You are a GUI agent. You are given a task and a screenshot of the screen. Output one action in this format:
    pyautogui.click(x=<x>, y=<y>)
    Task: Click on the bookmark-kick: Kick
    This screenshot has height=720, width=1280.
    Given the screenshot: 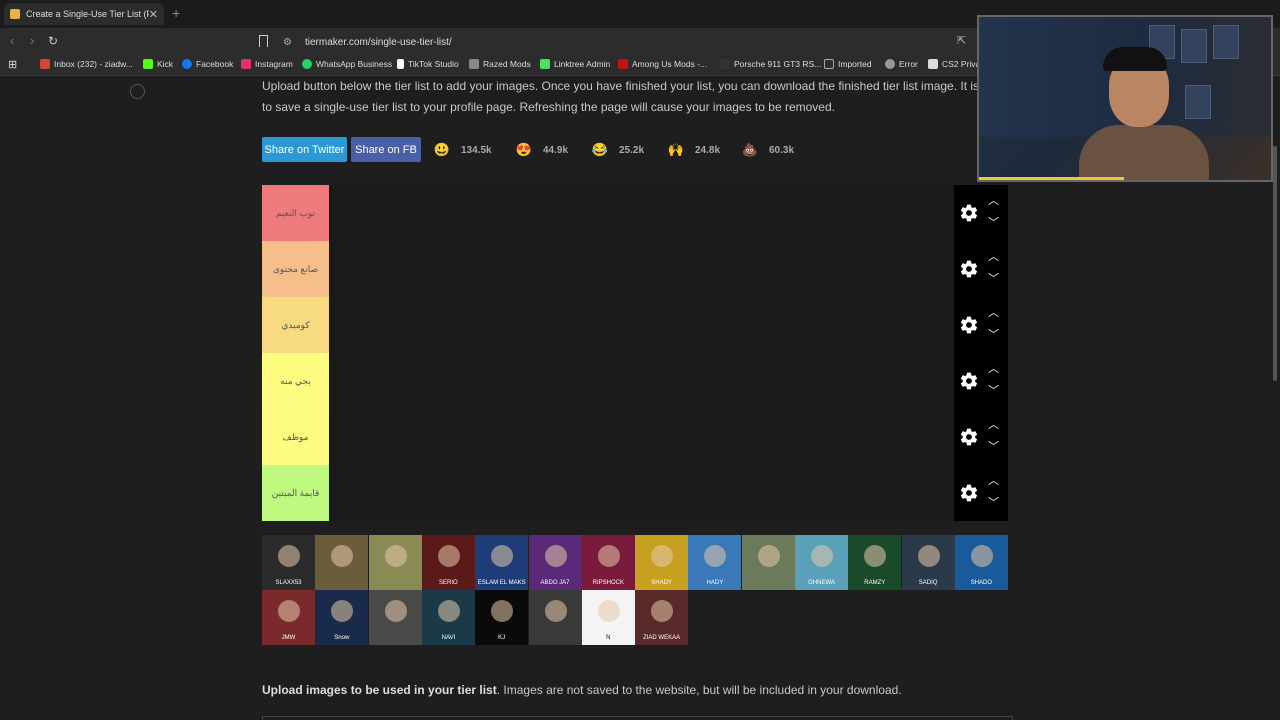 What is the action you would take?
    pyautogui.click(x=158, y=64)
    